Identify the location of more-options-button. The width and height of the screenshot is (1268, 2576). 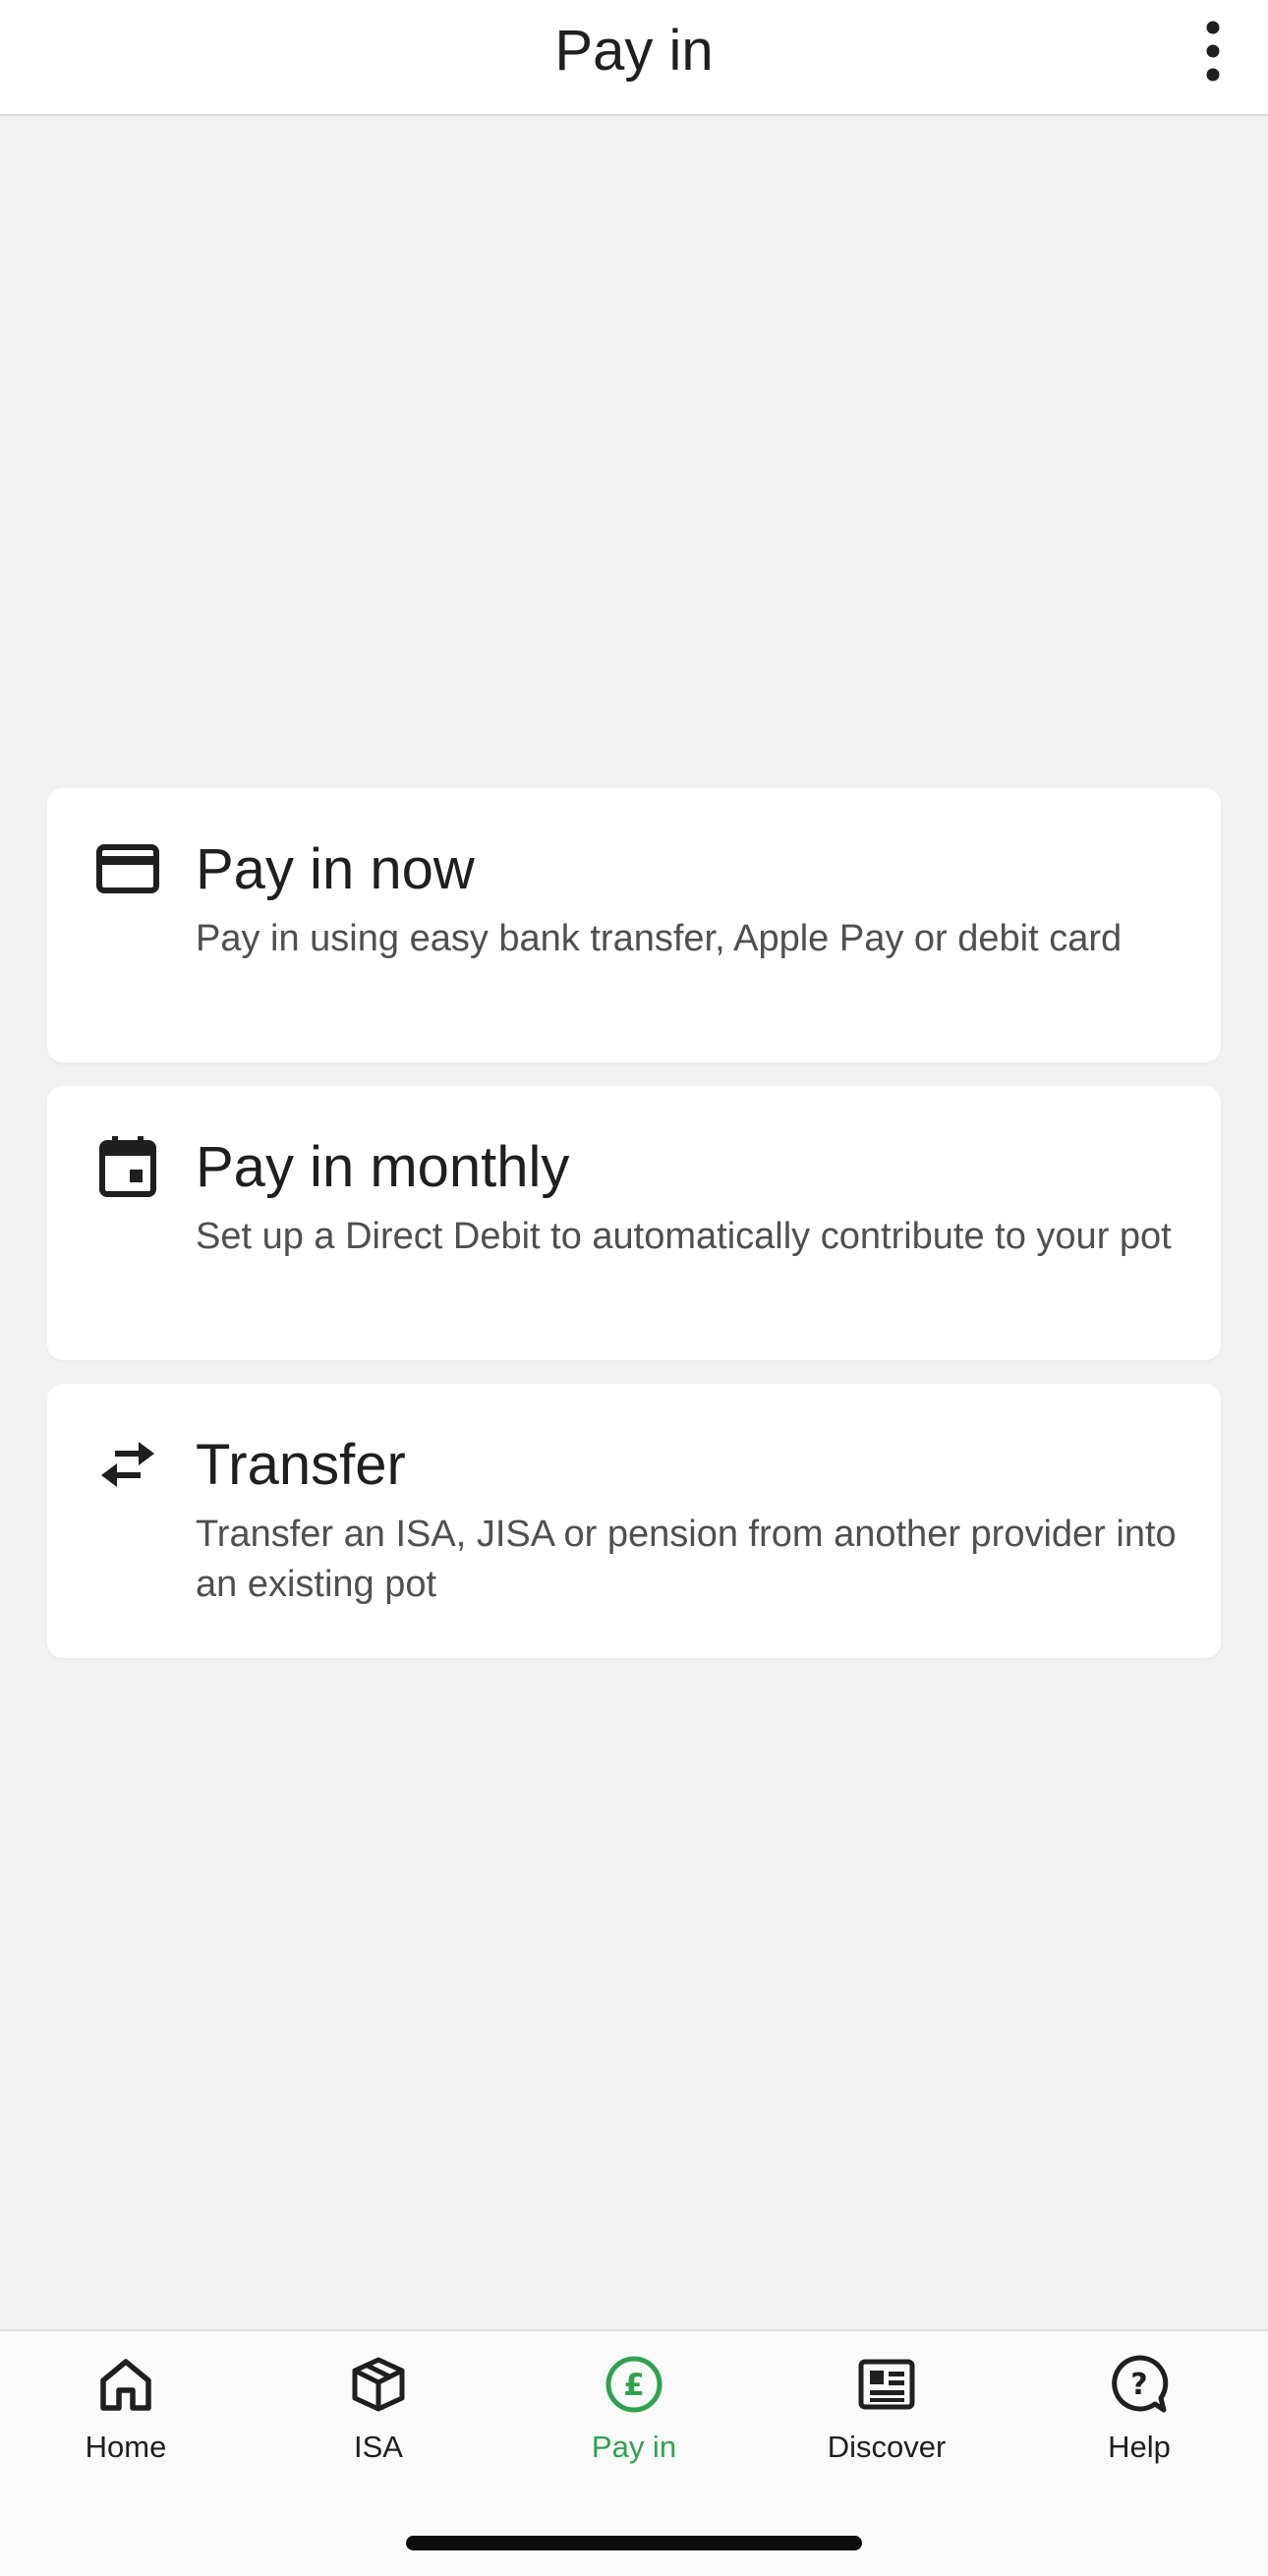
(1212, 51).